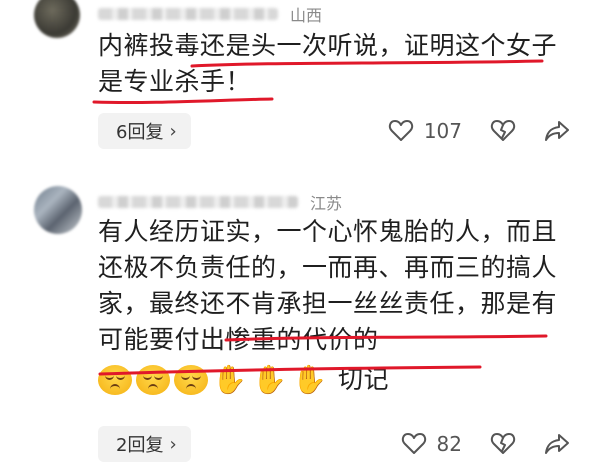 The height and width of the screenshot is (462, 600). I want to click on comment-actions: 2回复 › 82, so click(334, 444).